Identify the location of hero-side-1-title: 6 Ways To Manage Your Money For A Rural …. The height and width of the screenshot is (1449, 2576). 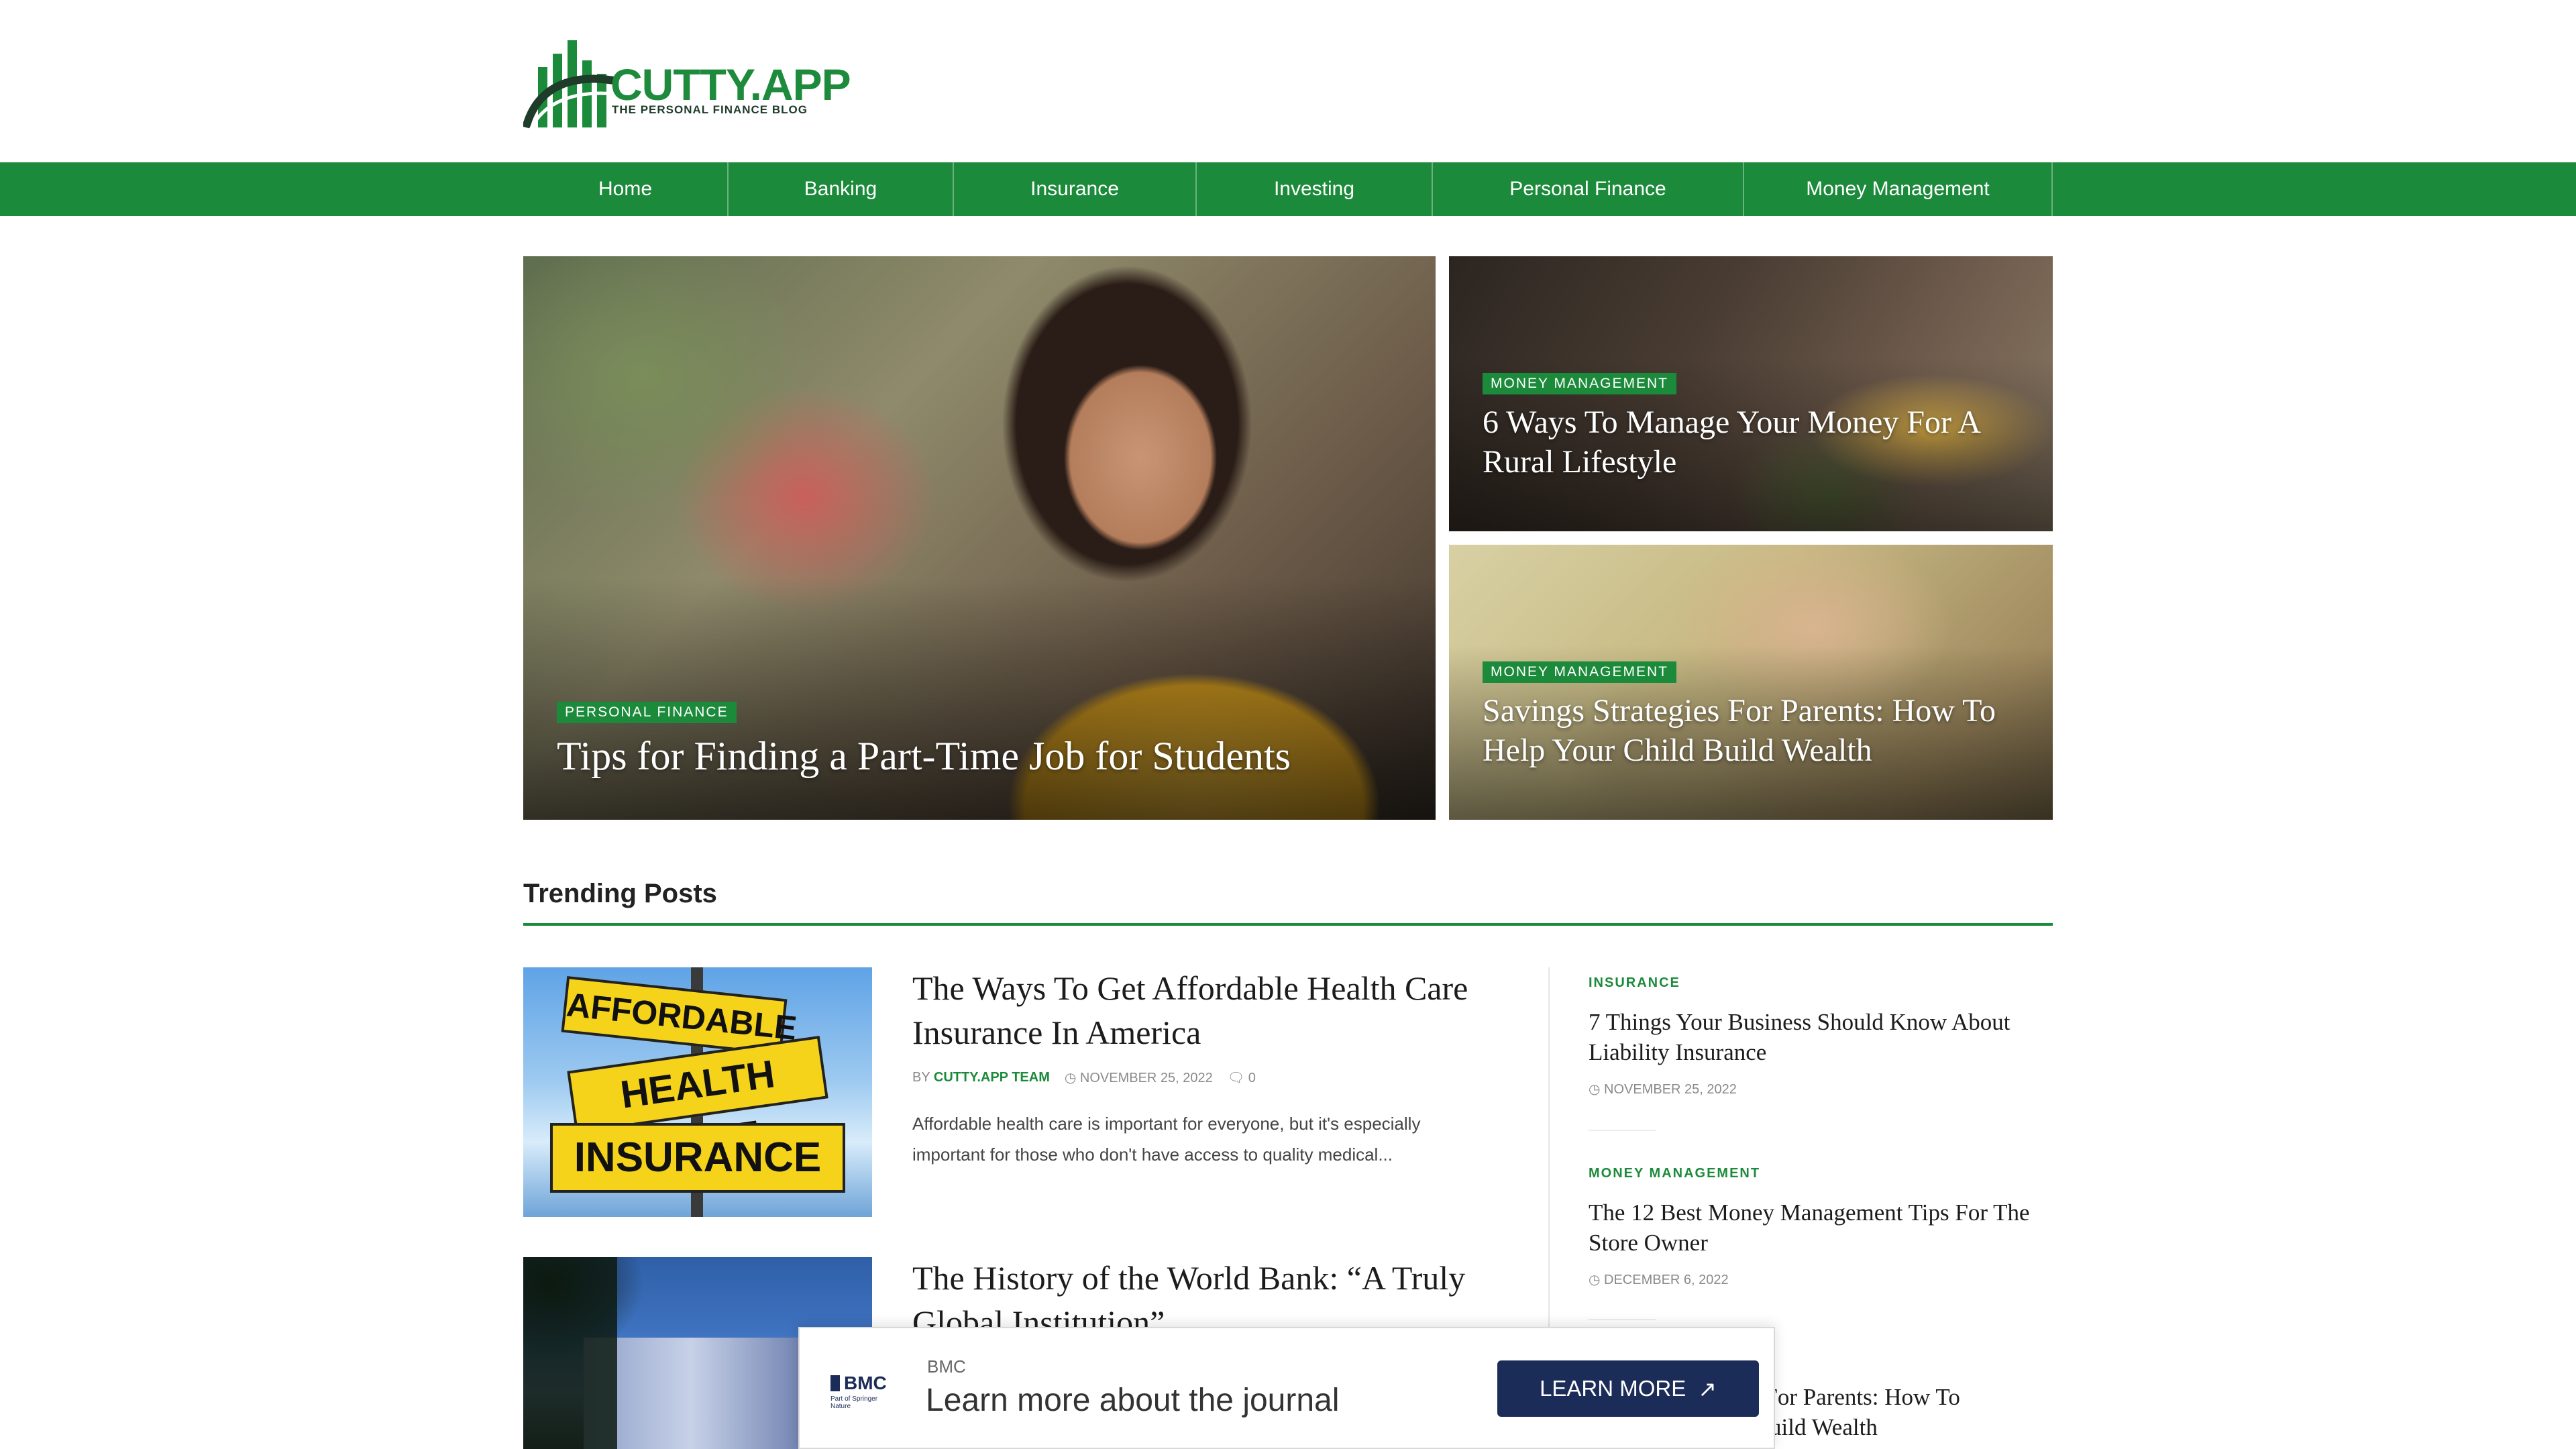
(1758, 442).